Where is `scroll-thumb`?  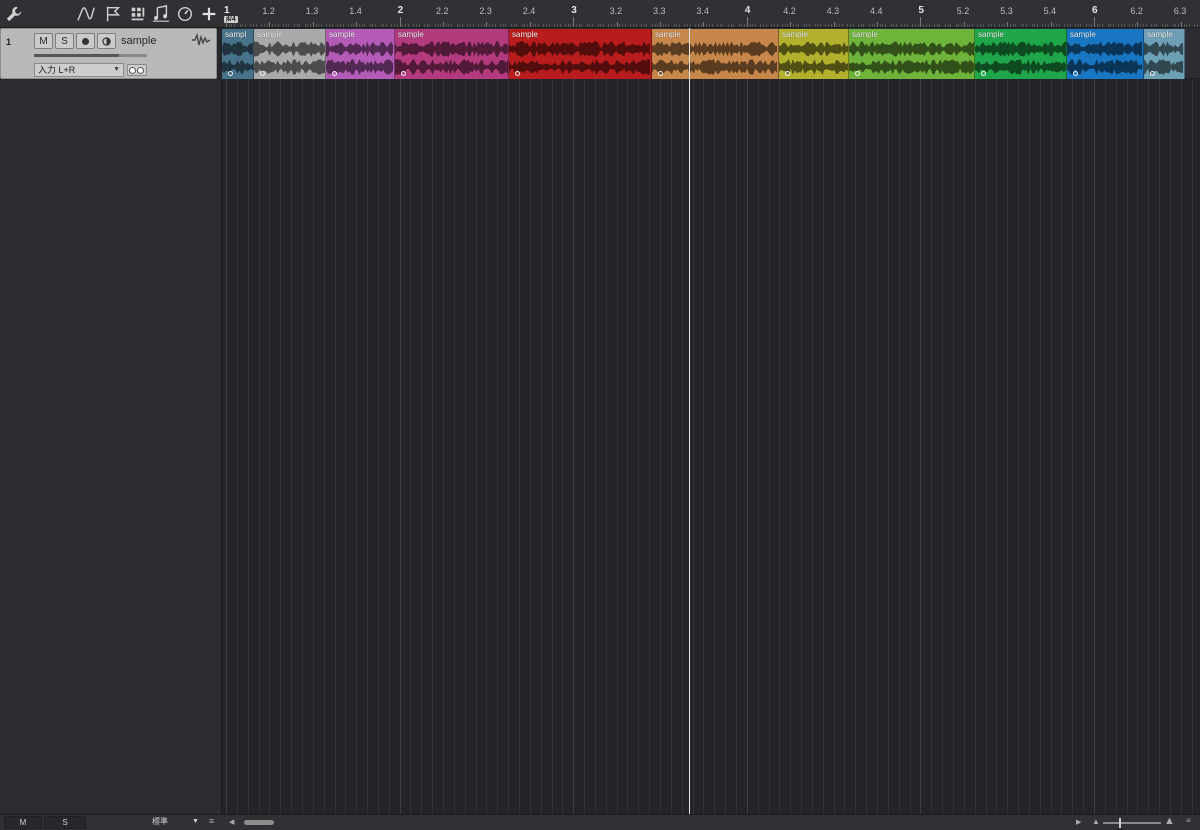
scroll-thumb is located at coordinates (259, 822).